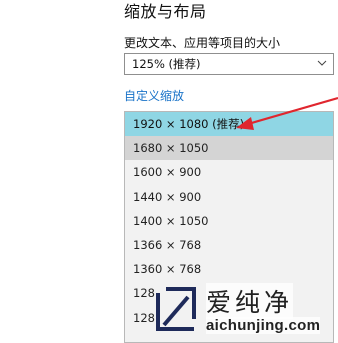  Describe the element at coordinates (229, 172) in the screenshot. I see `resolution-option: 1600 × 900` at that location.